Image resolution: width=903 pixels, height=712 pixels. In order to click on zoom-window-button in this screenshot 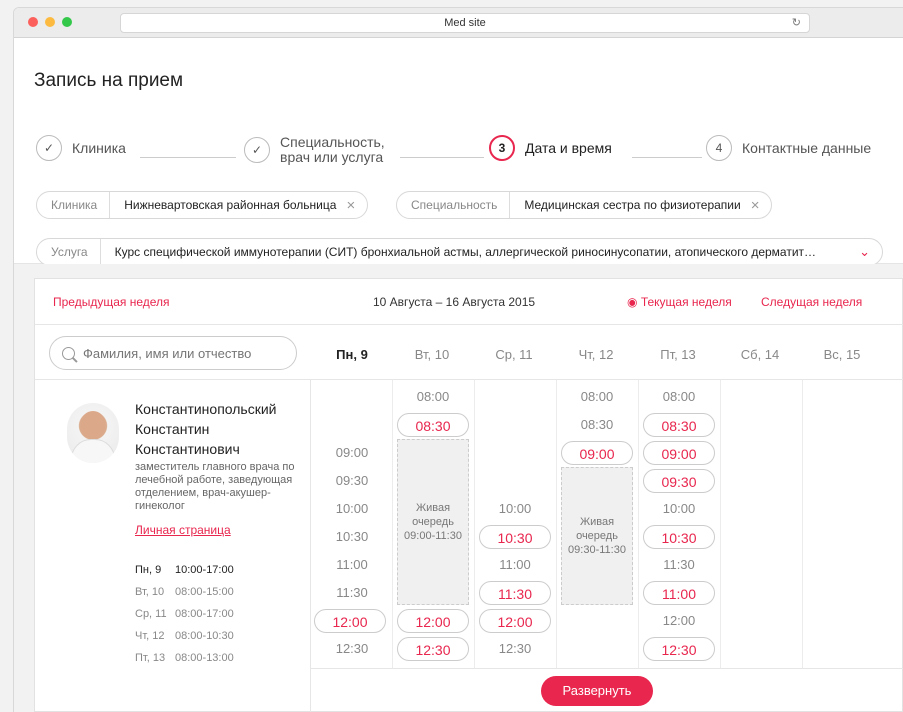, I will do `click(67, 22)`.